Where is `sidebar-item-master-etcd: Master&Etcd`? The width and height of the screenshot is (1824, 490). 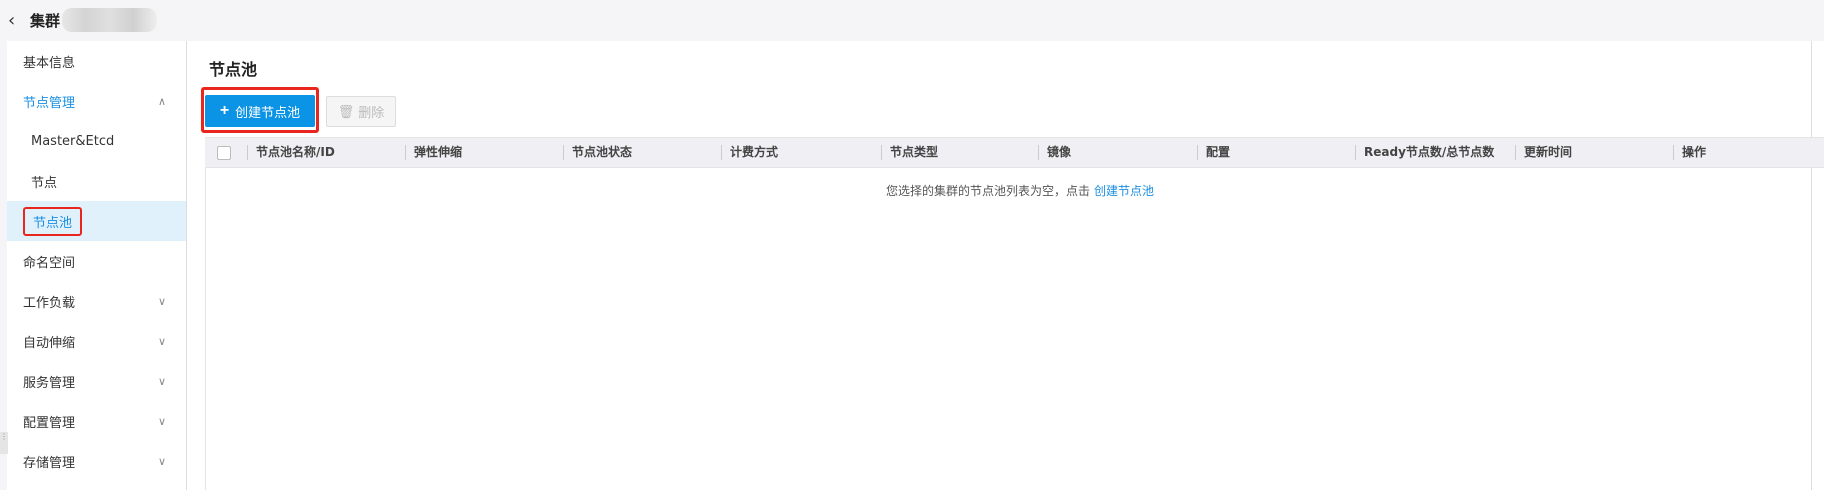
sidebar-item-master-etcd: Master&Etcd is located at coordinates (96, 141).